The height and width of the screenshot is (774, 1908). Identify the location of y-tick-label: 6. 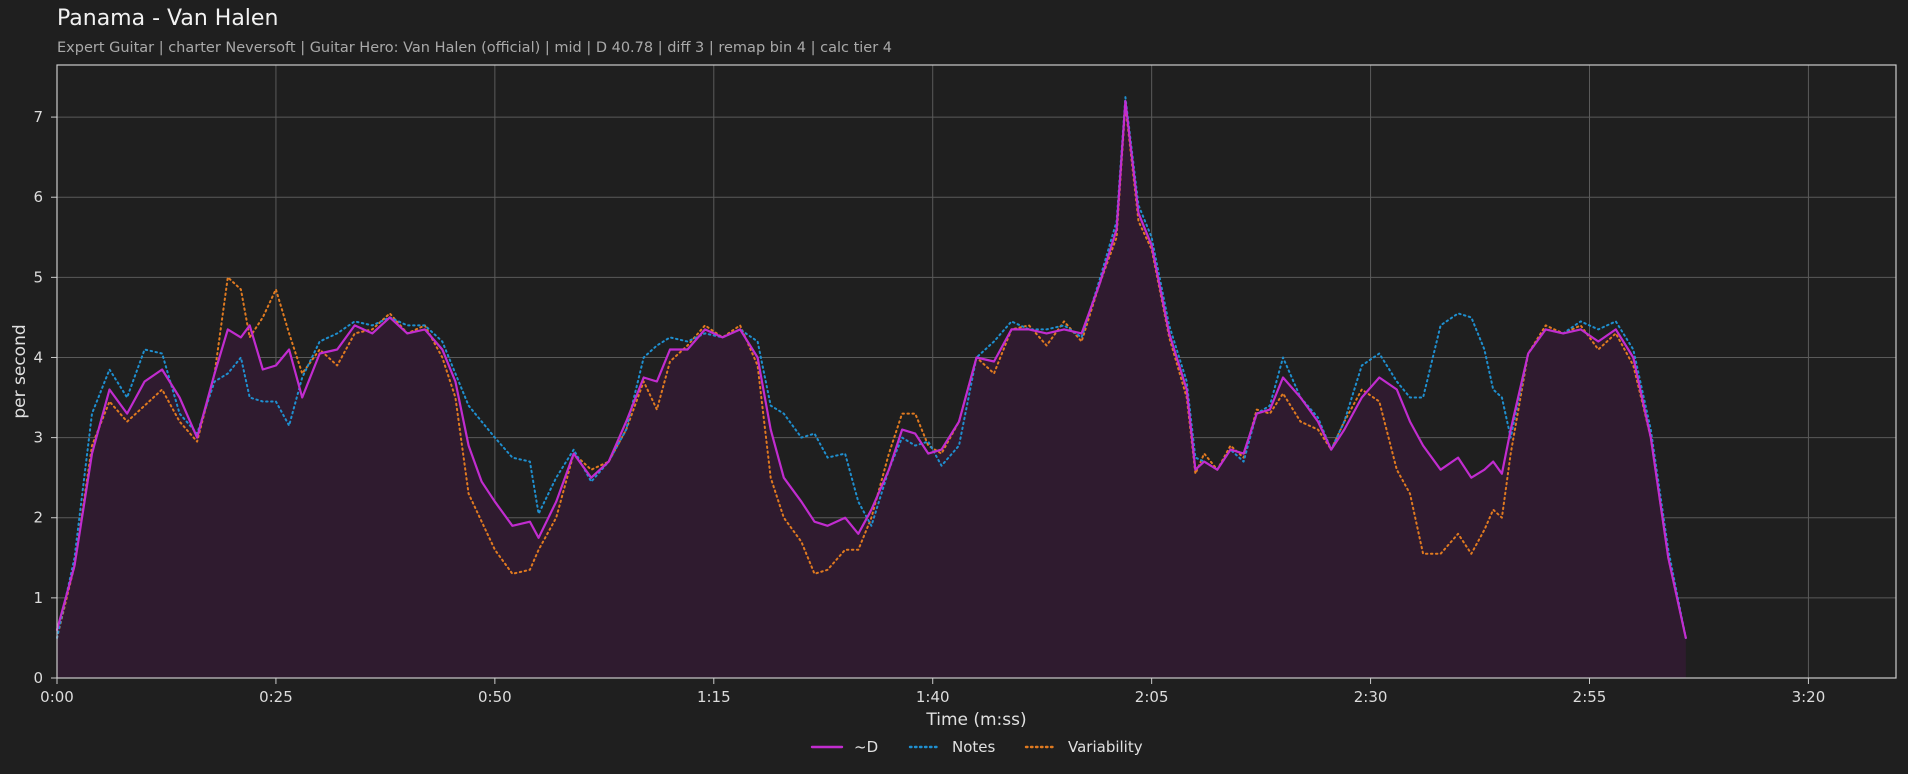
(38, 197).